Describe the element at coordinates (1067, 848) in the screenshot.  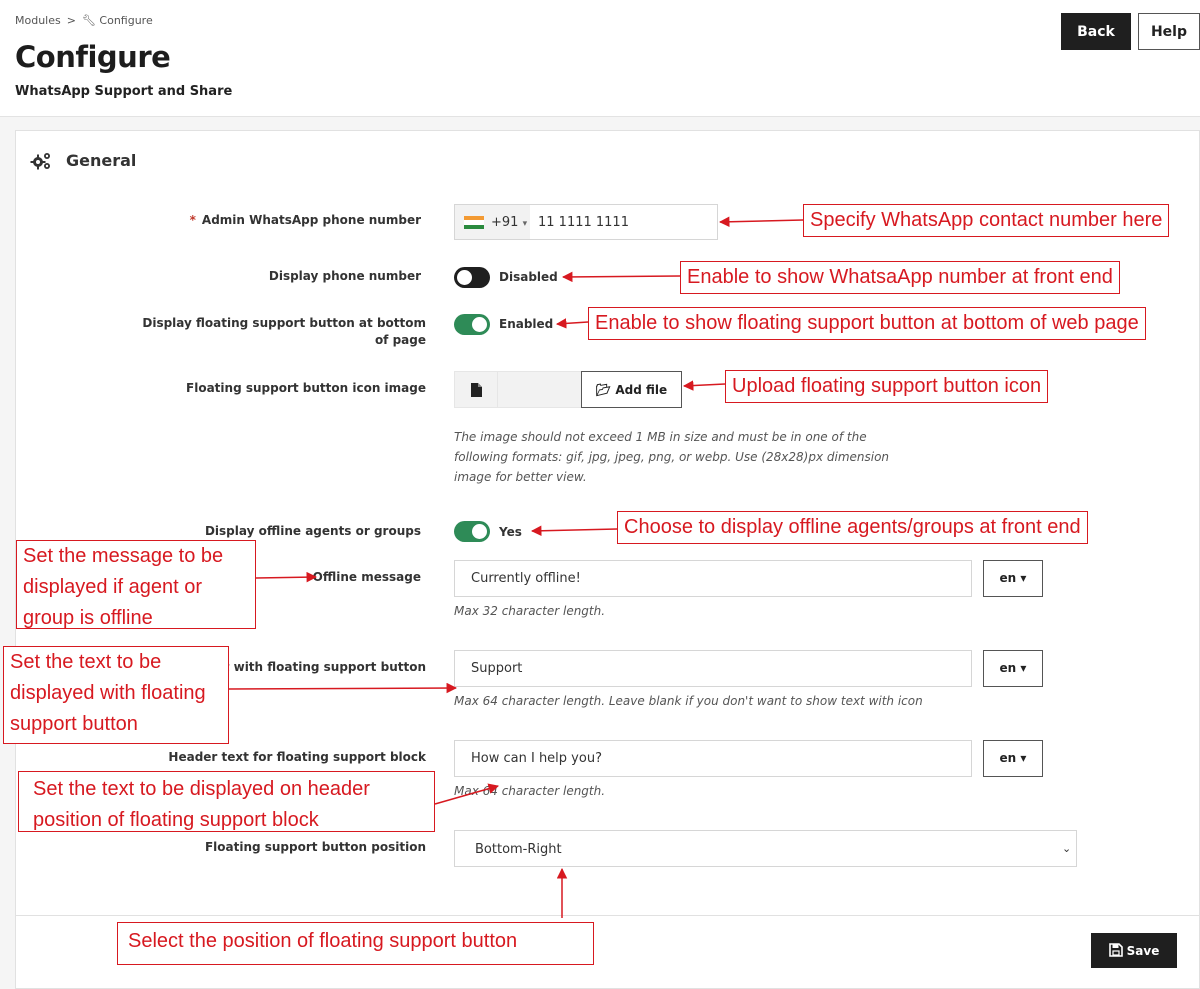
I see `chevron-down-icon: ⌄` at that location.